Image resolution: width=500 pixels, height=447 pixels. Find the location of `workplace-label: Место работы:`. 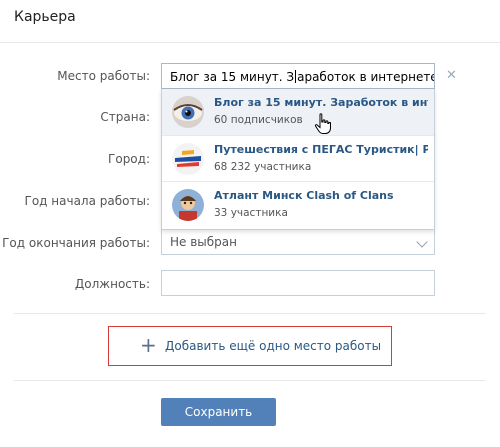

workplace-label: Место работы: is located at coordinates (103, 76).